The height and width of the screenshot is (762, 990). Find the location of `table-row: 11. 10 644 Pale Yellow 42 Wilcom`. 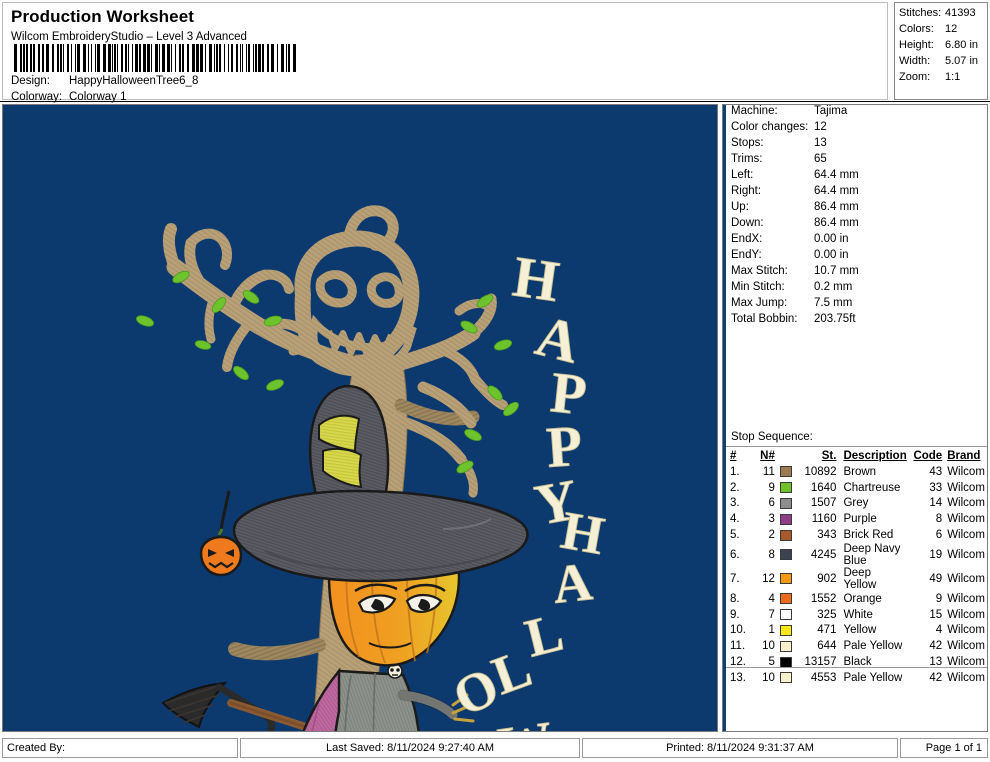

table-row: 11. 10 644 Pale Yellow 42 Wilcom is located at coordinates (856, 646).